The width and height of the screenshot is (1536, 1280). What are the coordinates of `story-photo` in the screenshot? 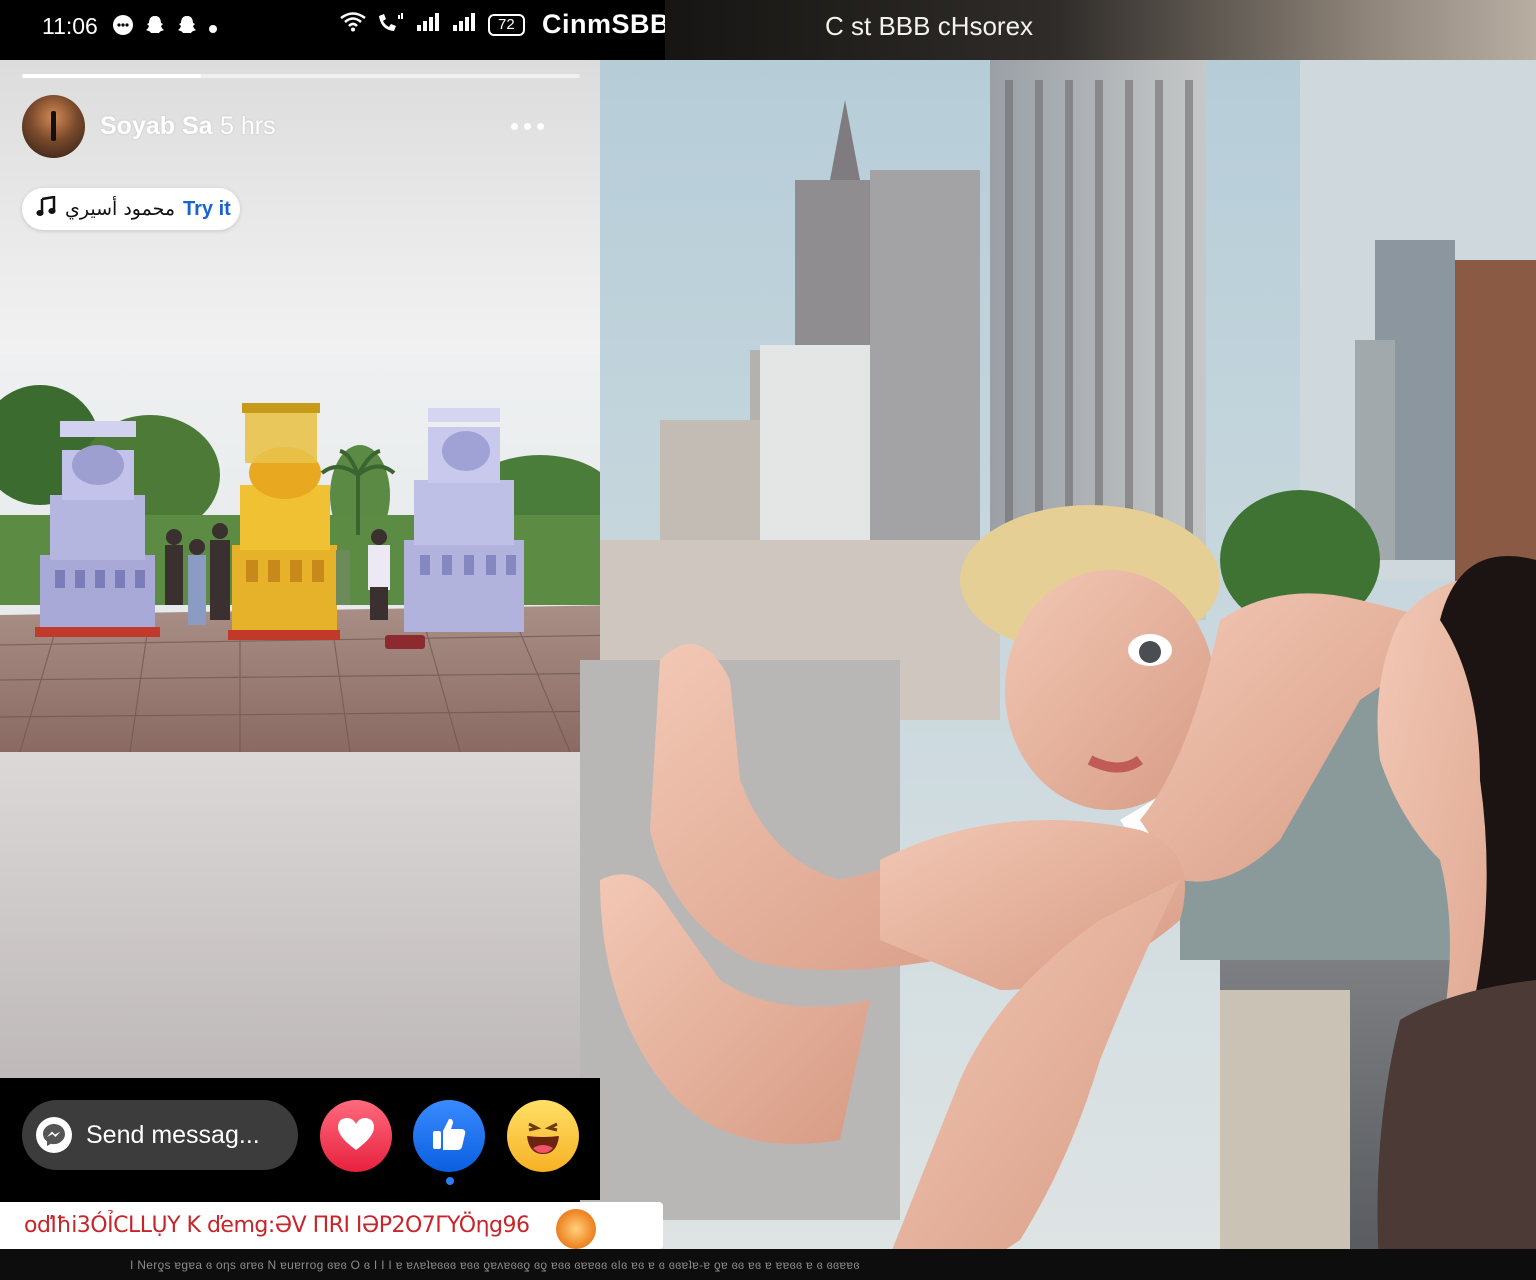 It's located at (314, 553).